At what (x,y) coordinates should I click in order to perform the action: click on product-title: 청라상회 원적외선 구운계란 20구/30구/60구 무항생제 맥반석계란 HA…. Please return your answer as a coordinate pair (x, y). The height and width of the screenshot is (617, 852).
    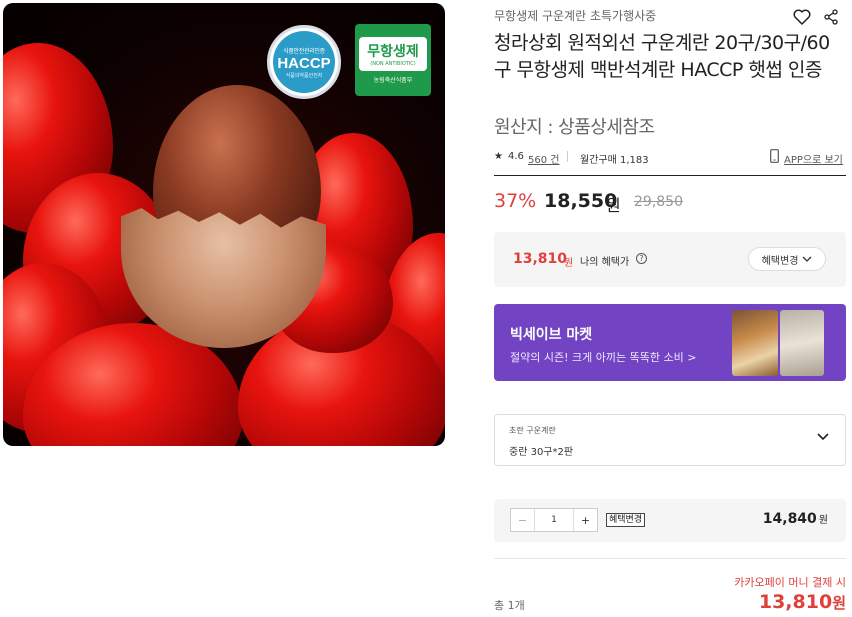
    Looking at the image, I should click on (662, 56).